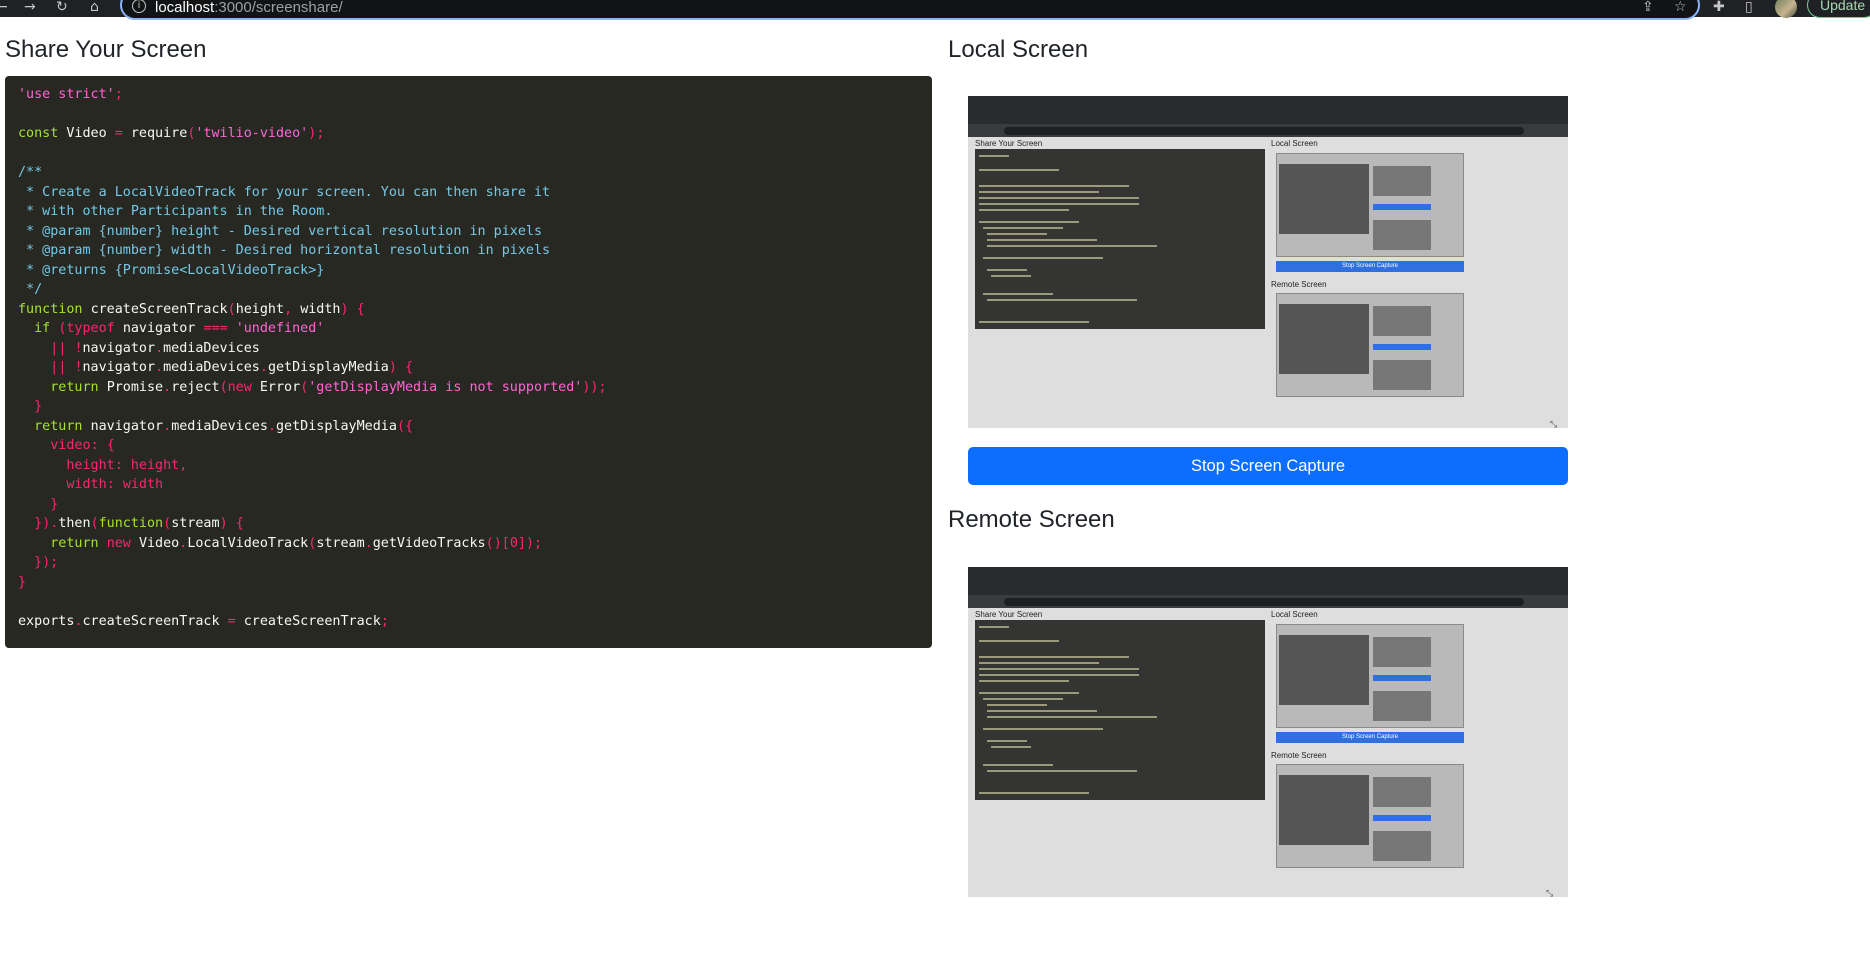  I want to click on url-text: localhost:3000/screenshare/, so click(249, 8).